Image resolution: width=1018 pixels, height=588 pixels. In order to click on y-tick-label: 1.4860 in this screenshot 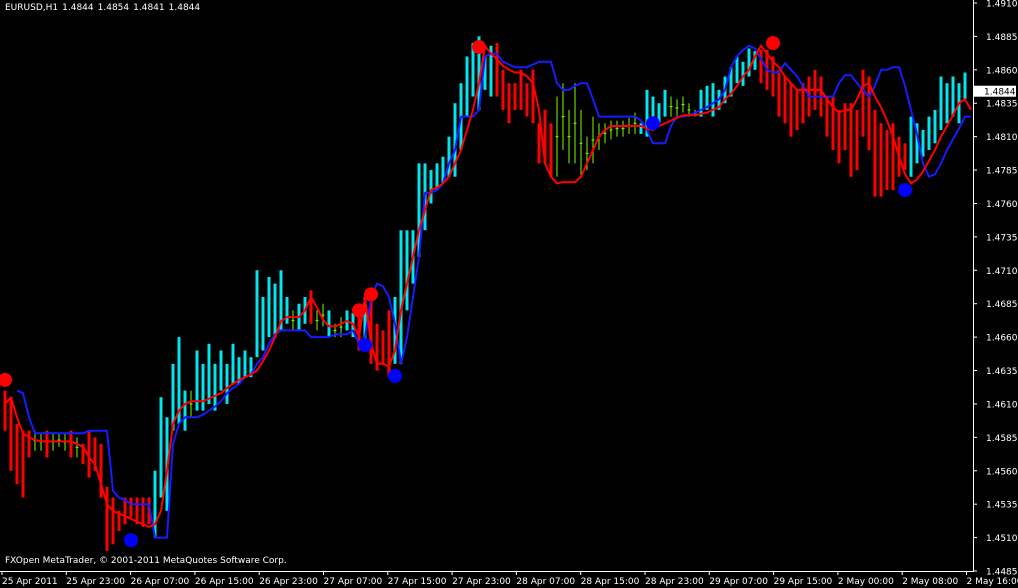, I will do `click(1002, 71)`.